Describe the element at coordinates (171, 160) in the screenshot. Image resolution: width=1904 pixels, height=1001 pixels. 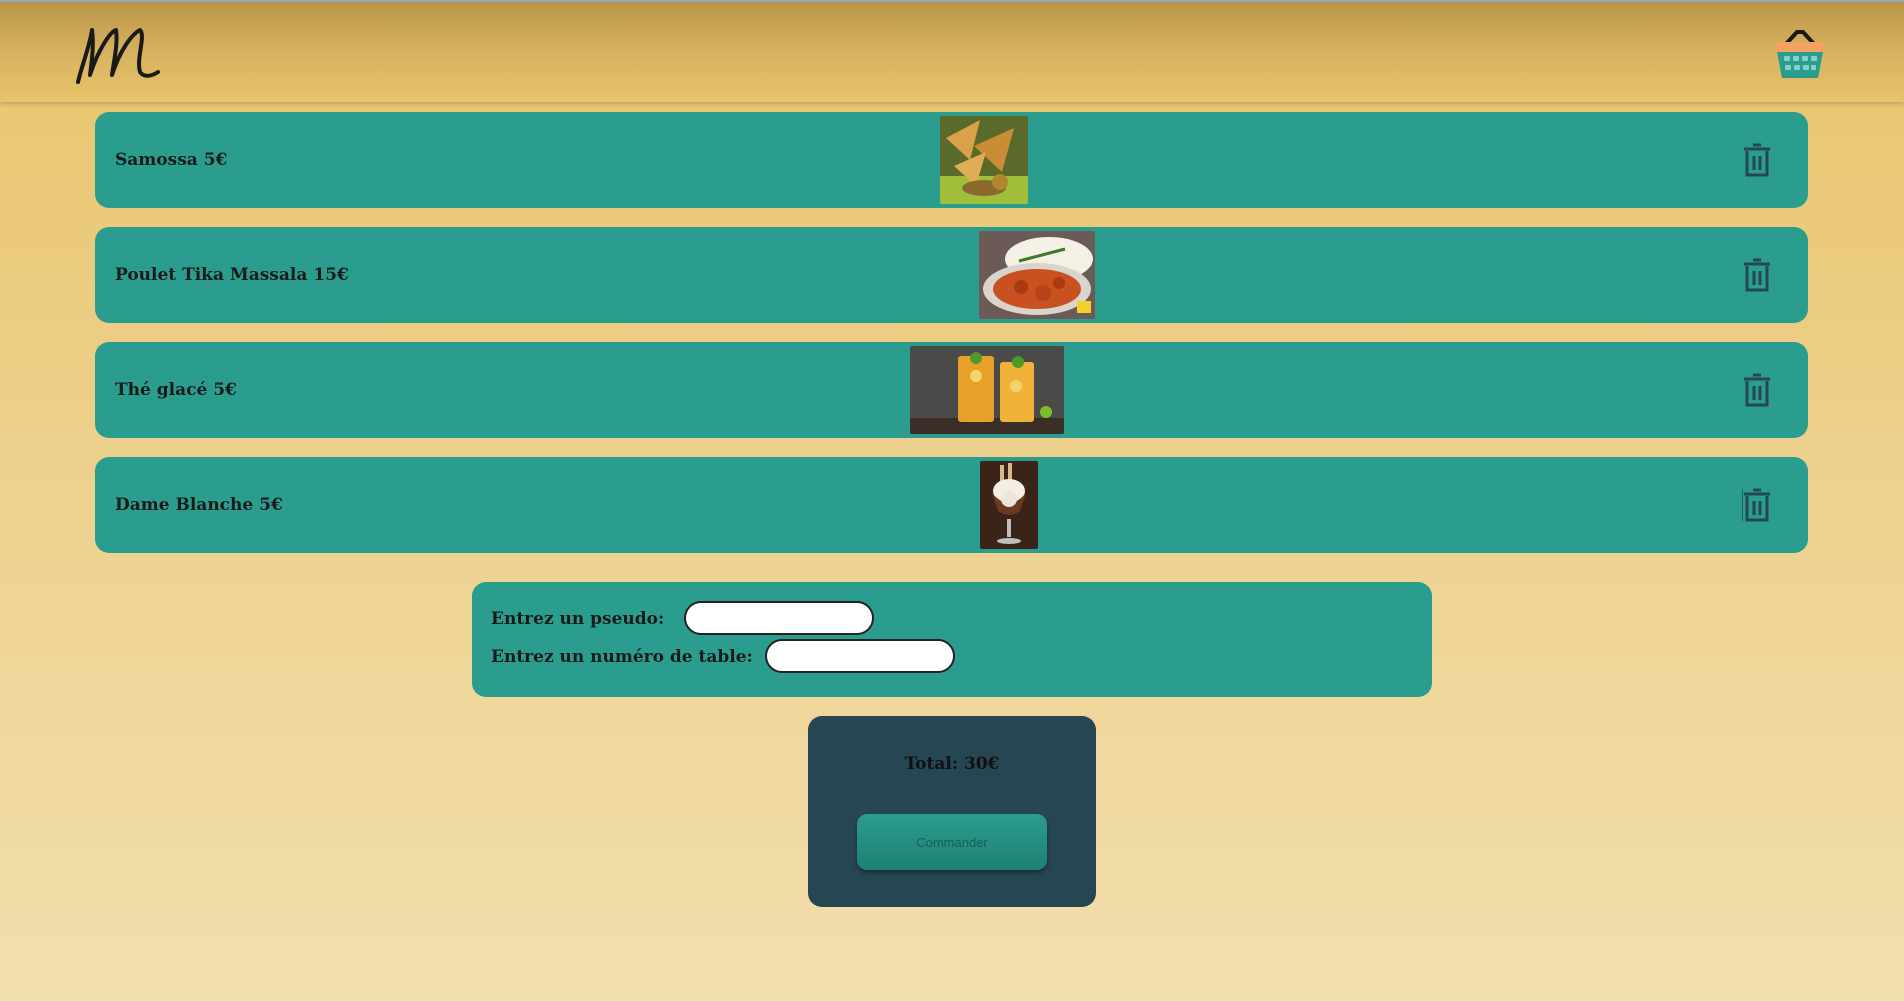
I see `cart-item-label: Samossa 5€` at that location.